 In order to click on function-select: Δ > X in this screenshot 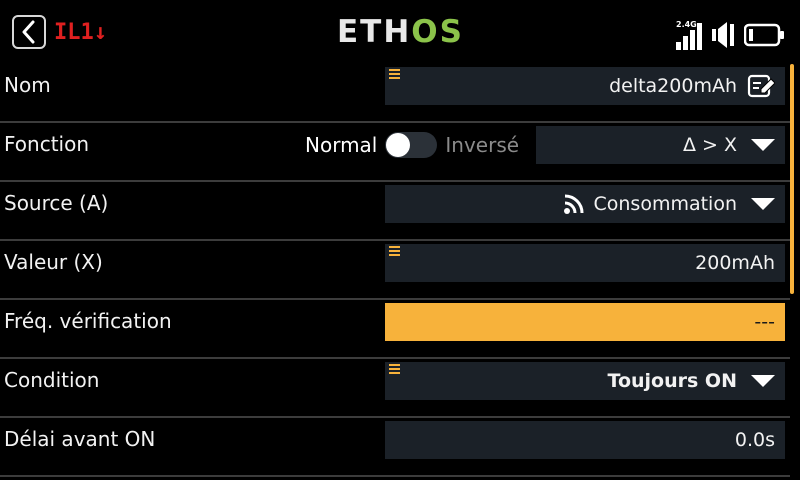, I will do `click(660, 145)`.